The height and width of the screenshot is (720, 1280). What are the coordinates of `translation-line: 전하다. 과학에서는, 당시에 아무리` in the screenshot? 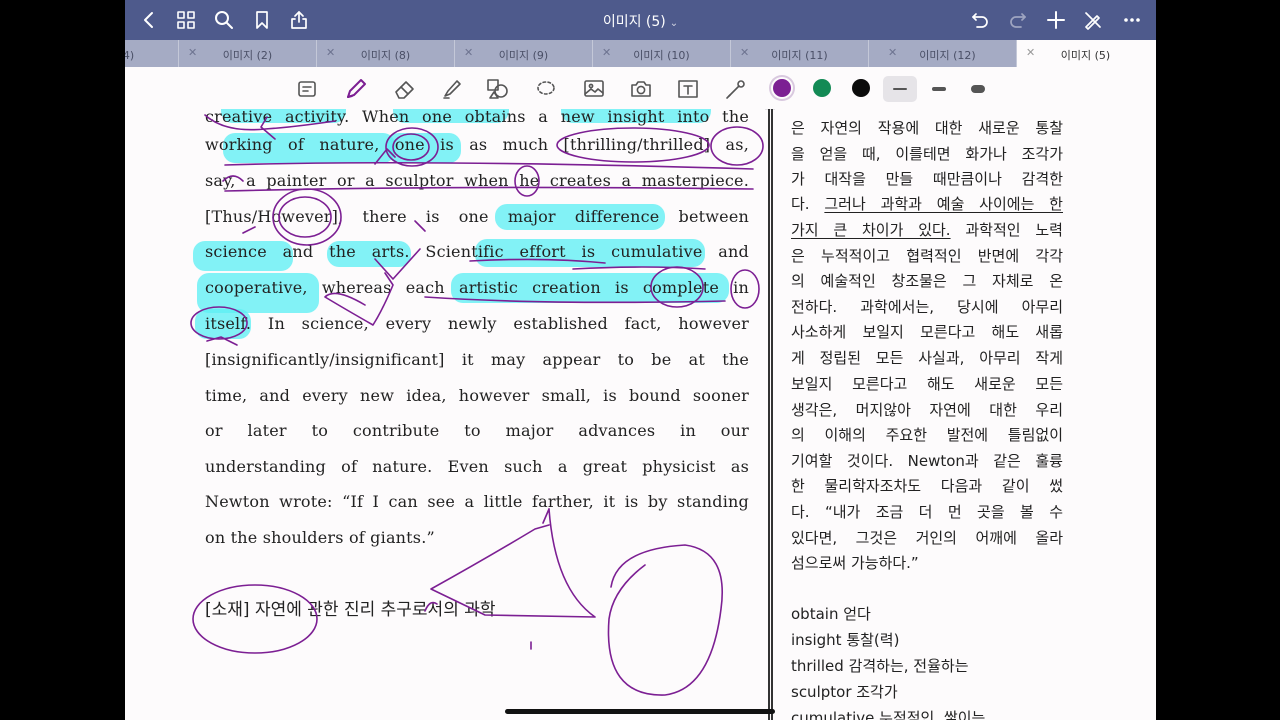 It's located at (927, 307).